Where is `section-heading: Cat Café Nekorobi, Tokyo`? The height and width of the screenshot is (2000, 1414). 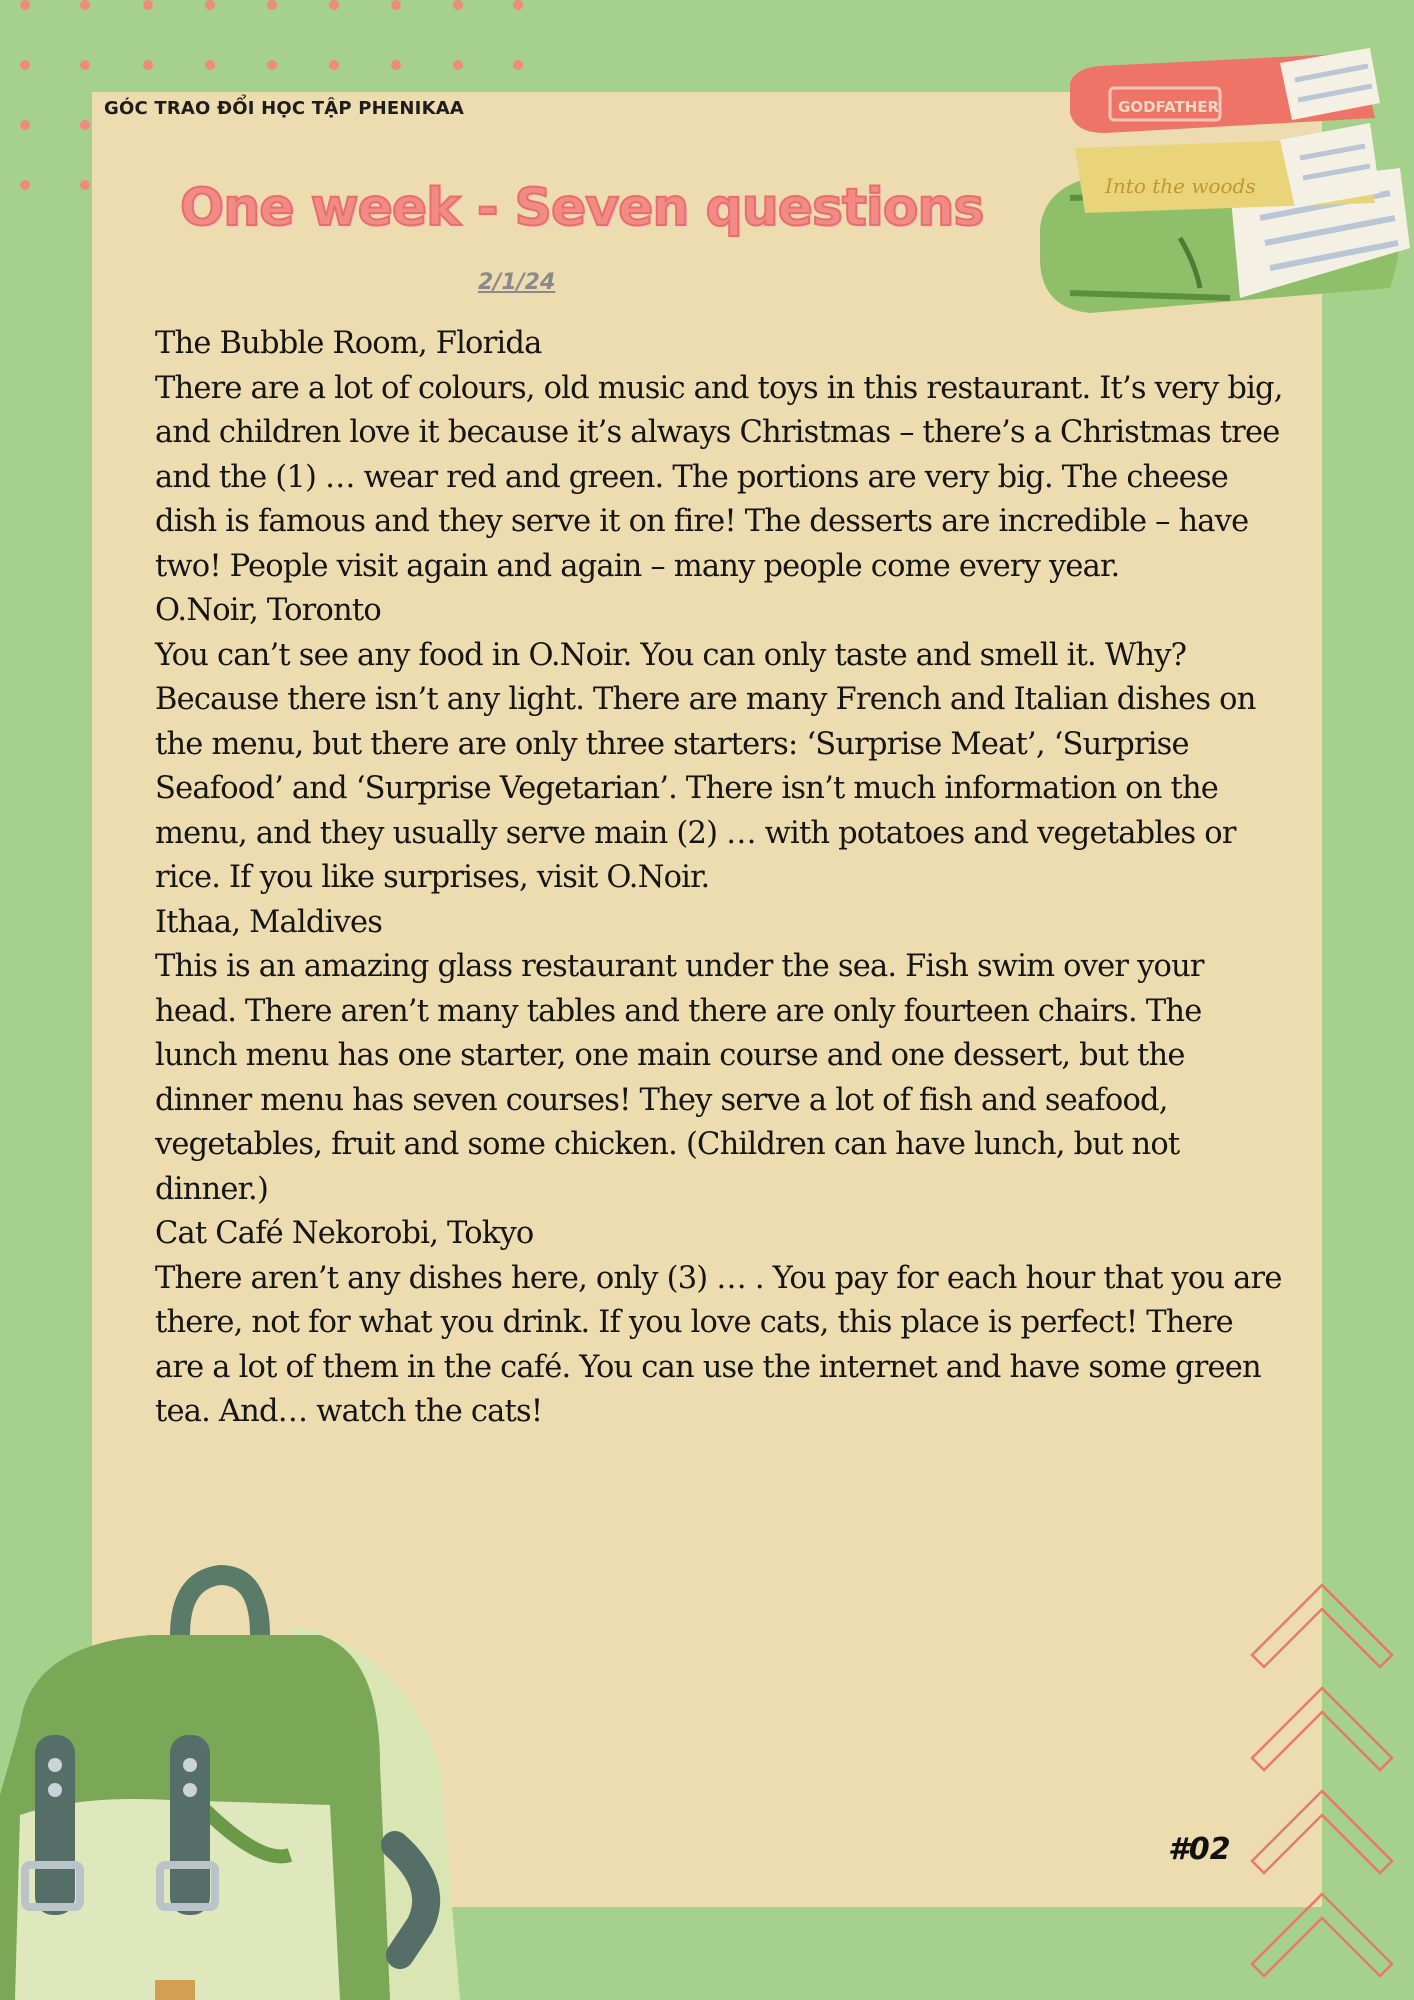
section-heading: Cat Café Nekorobi, Tokyo is located at coordinates (344, 1233).